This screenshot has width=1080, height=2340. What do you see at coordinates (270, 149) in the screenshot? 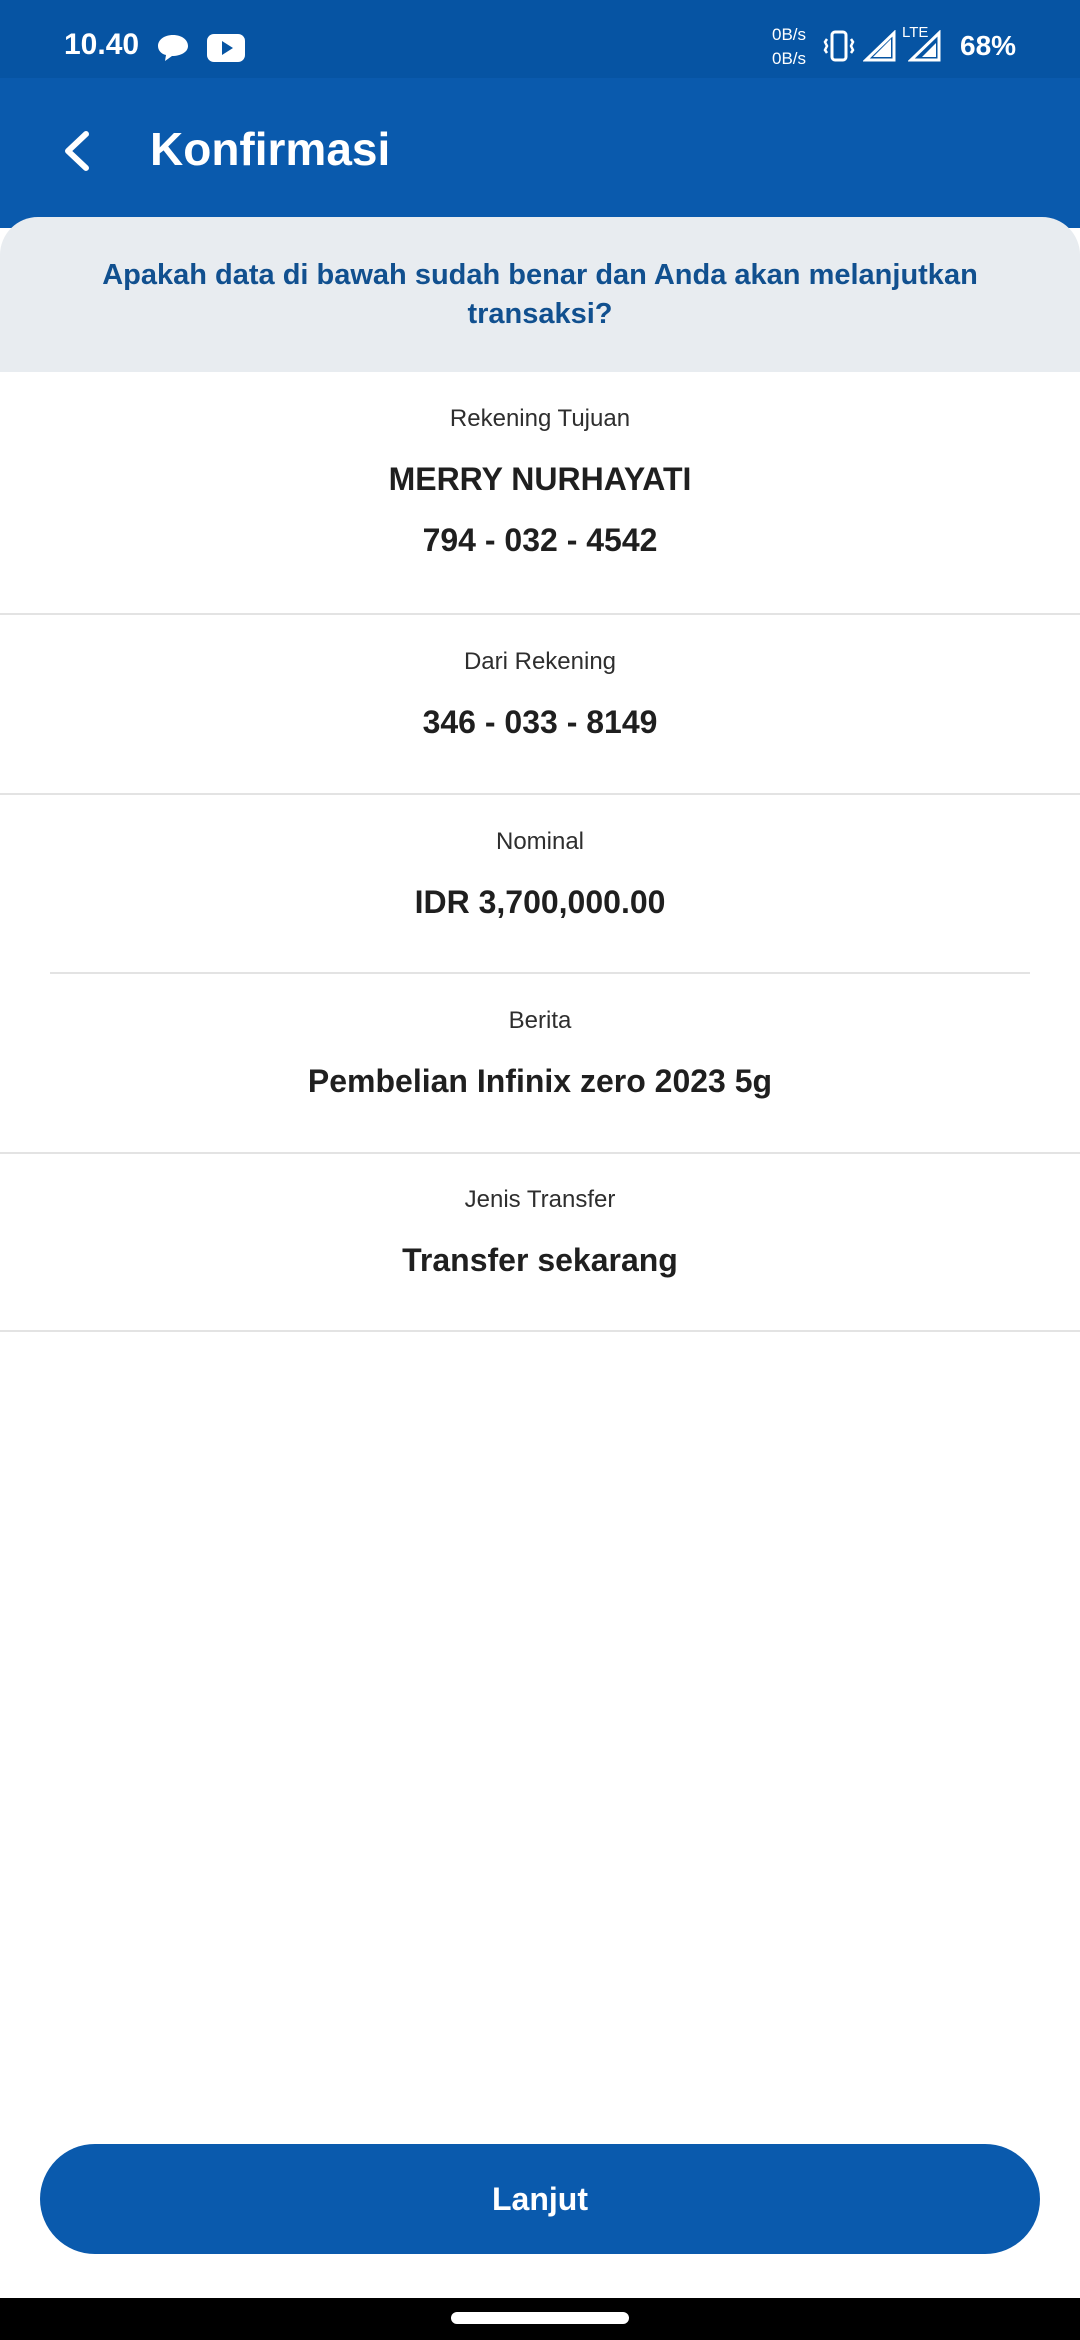
I see `page-title: Konfirmasi` at bounding box center [270, 149].